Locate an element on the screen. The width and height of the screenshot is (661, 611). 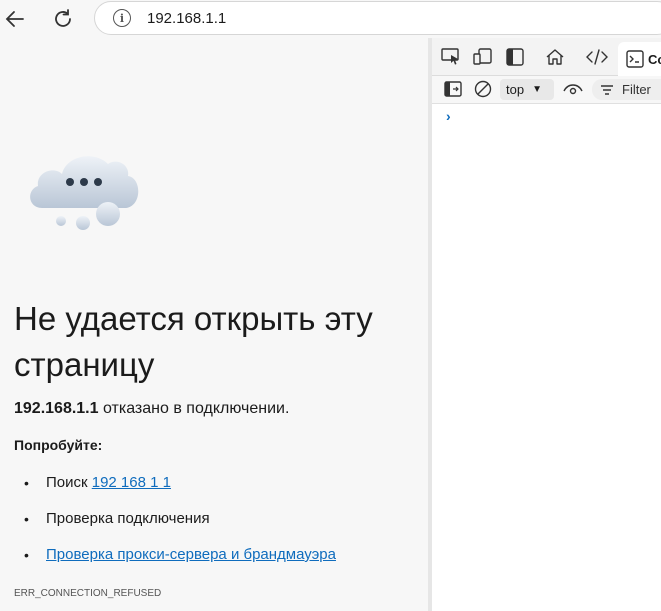
context-select: top ▼ is located at coordinates (527, 89).